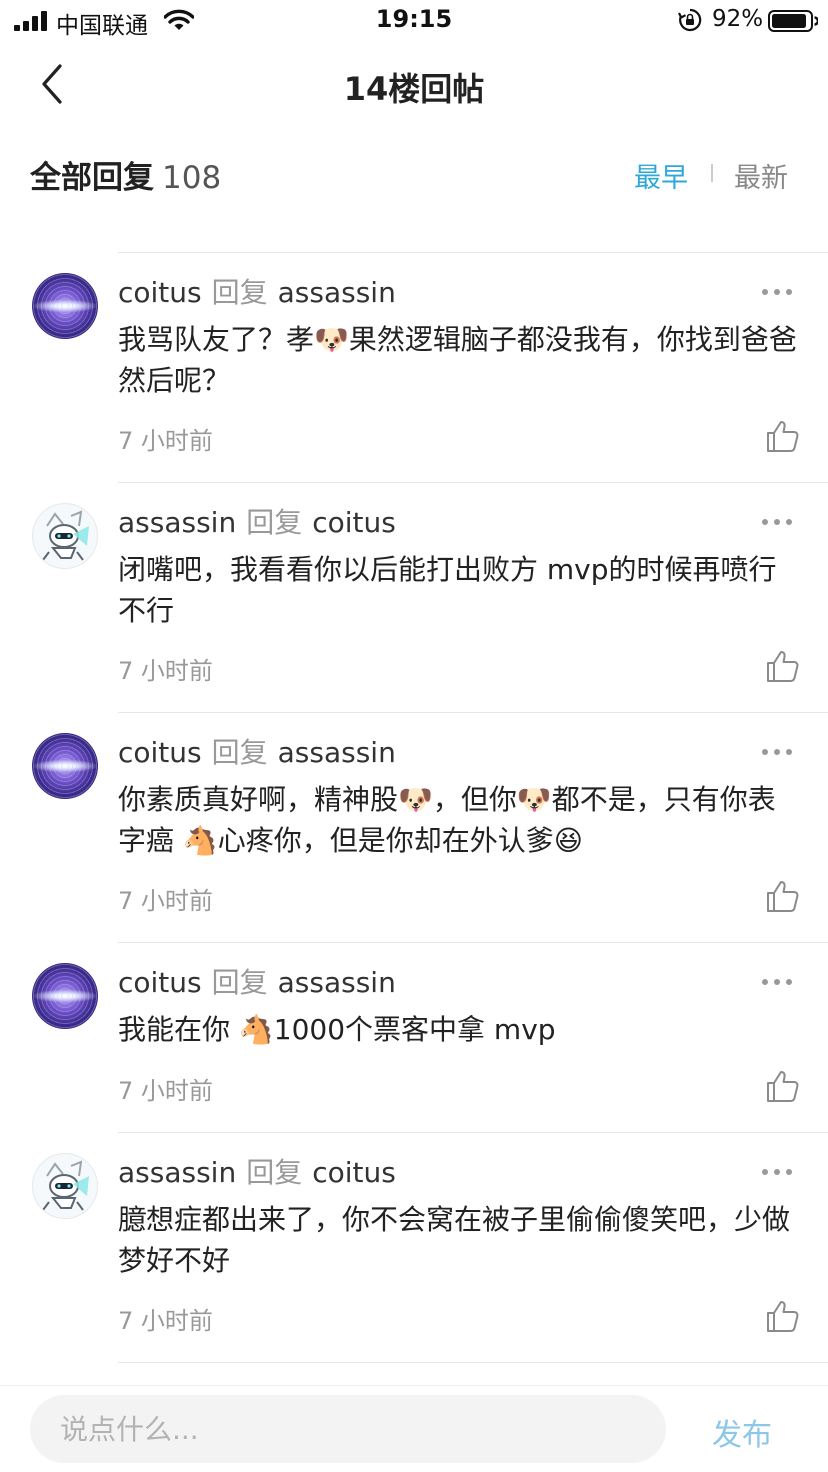  I want to click on all-replies-heading: 全部回复 108, so click(125, 174).